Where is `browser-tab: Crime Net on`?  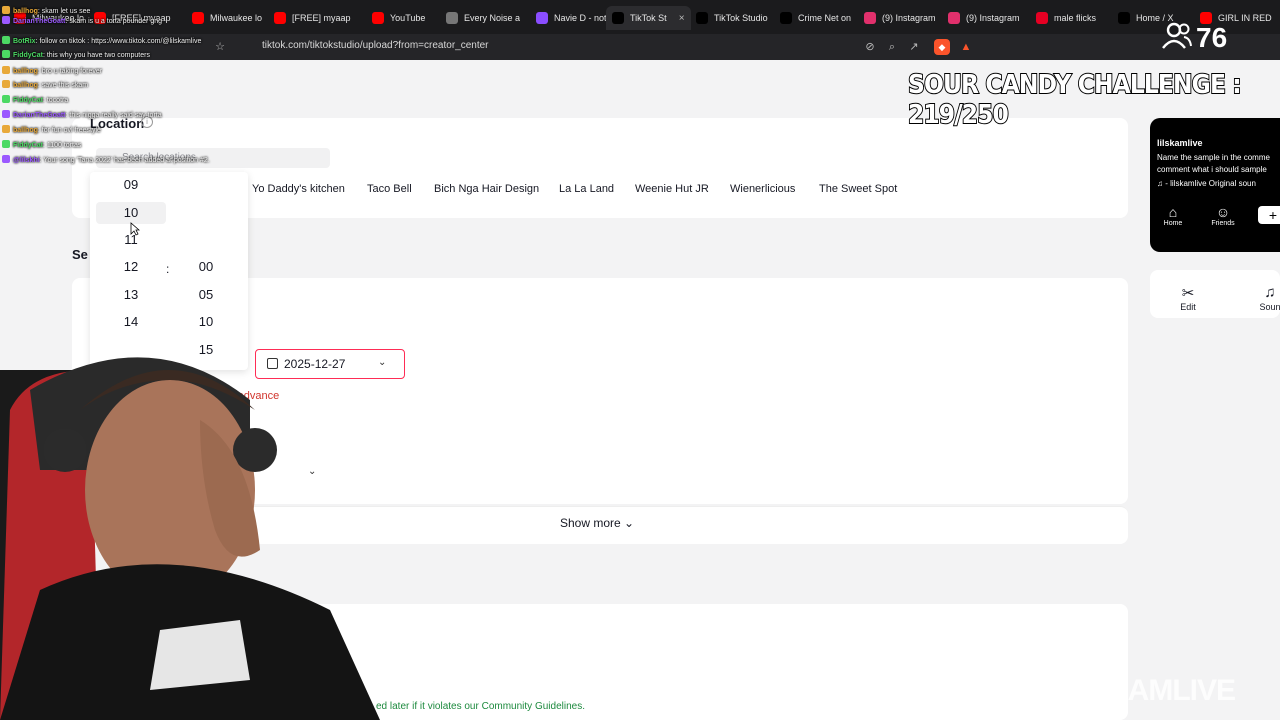
browser-tab: Crime Net on is located at coordinates (815, 18).